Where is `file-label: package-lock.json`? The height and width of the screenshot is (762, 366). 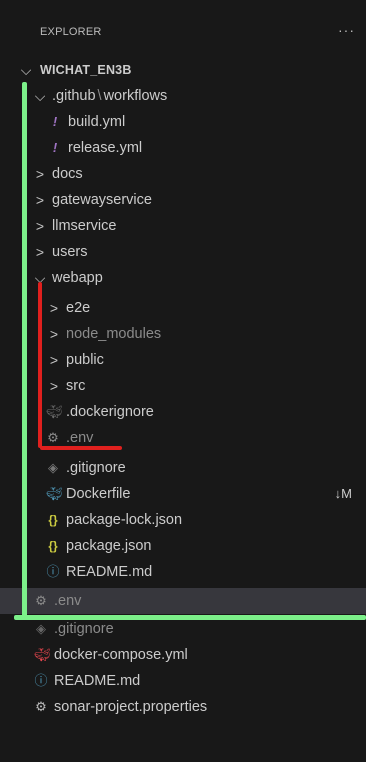 file-label: package-lock.json is located at coordinates (124, 520).